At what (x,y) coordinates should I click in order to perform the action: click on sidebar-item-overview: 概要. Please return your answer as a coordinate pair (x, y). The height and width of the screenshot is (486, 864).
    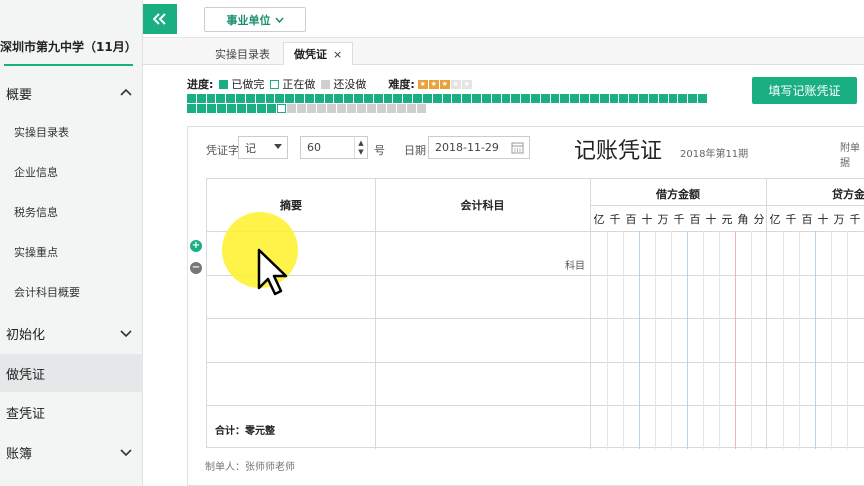
    Looking at the image, I should click on (71, 93).